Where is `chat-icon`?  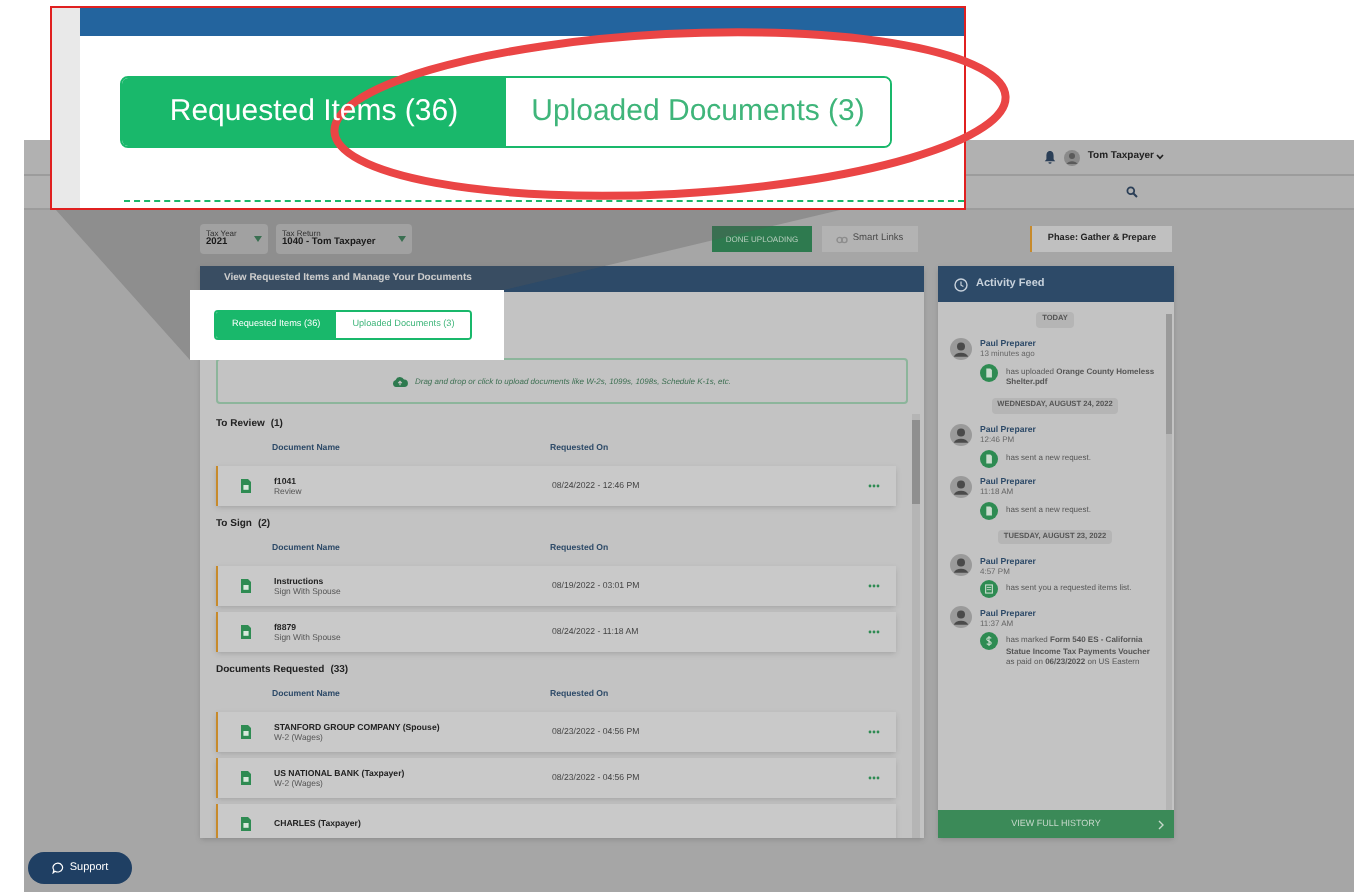 chat-icon is located at coordinates (57, 868).